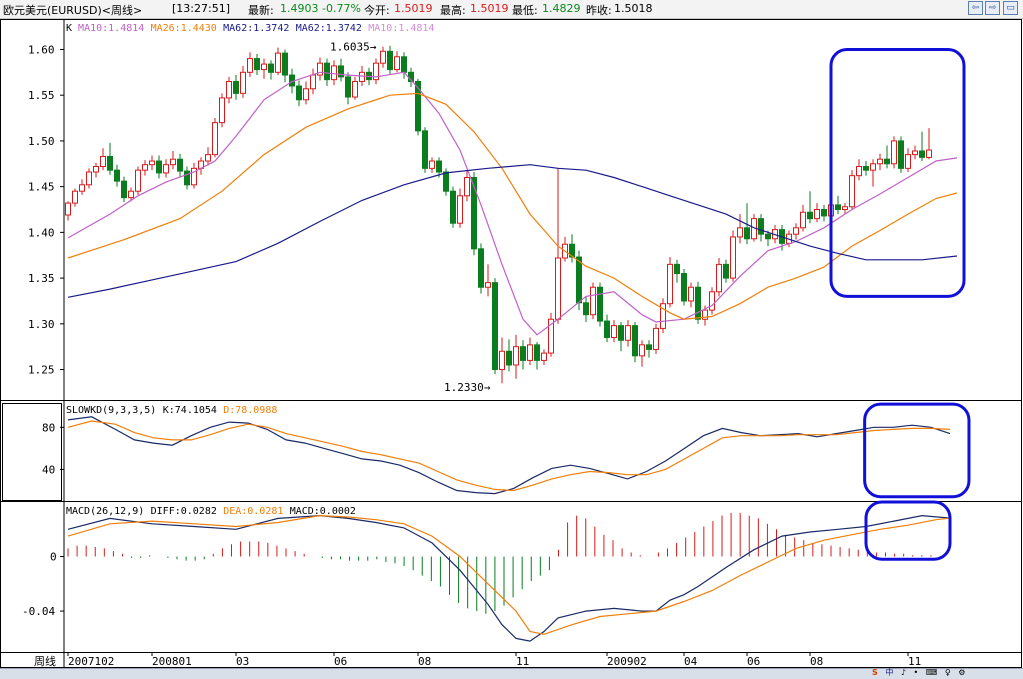 The width and height of the screenshot is (1023, 679). What do you see at coordinates (41, 324) in the screenshot?
I see `price-y-tick-label: 1.30` at bounding box center [41, 324].